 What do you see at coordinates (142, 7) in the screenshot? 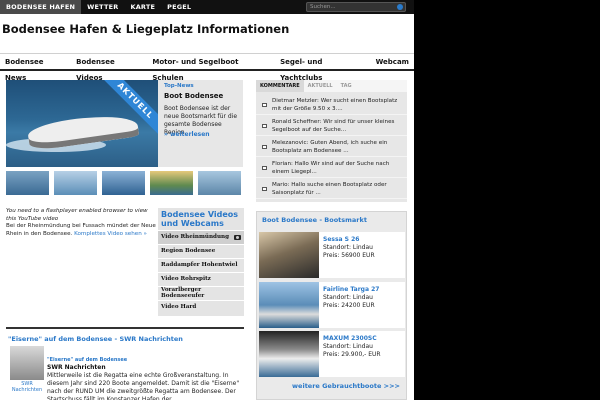
I see `topnav-item-karte: KARTE` at bounding box center [142, 7].